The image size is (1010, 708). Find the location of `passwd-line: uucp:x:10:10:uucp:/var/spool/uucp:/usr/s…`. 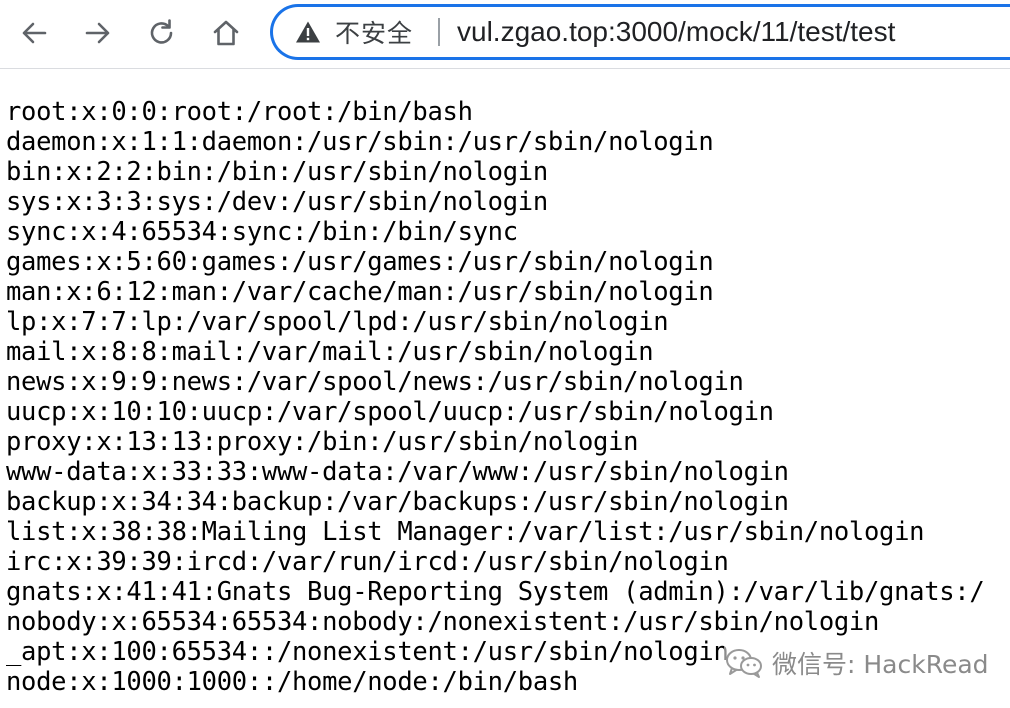

passwd-line: uucp:x:10:10:uucp:/var/spool/uucp:/usr/s… is located at coordinates (390, 412).